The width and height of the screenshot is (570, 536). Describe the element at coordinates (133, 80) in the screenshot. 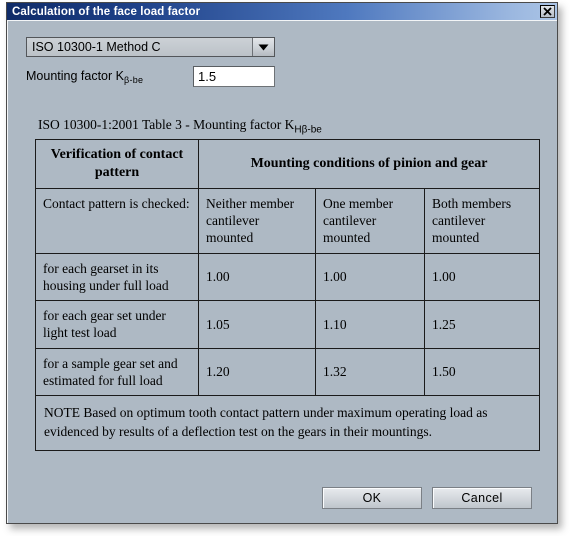

I see `mounting-factor-label-subscript: β-be` at that location.